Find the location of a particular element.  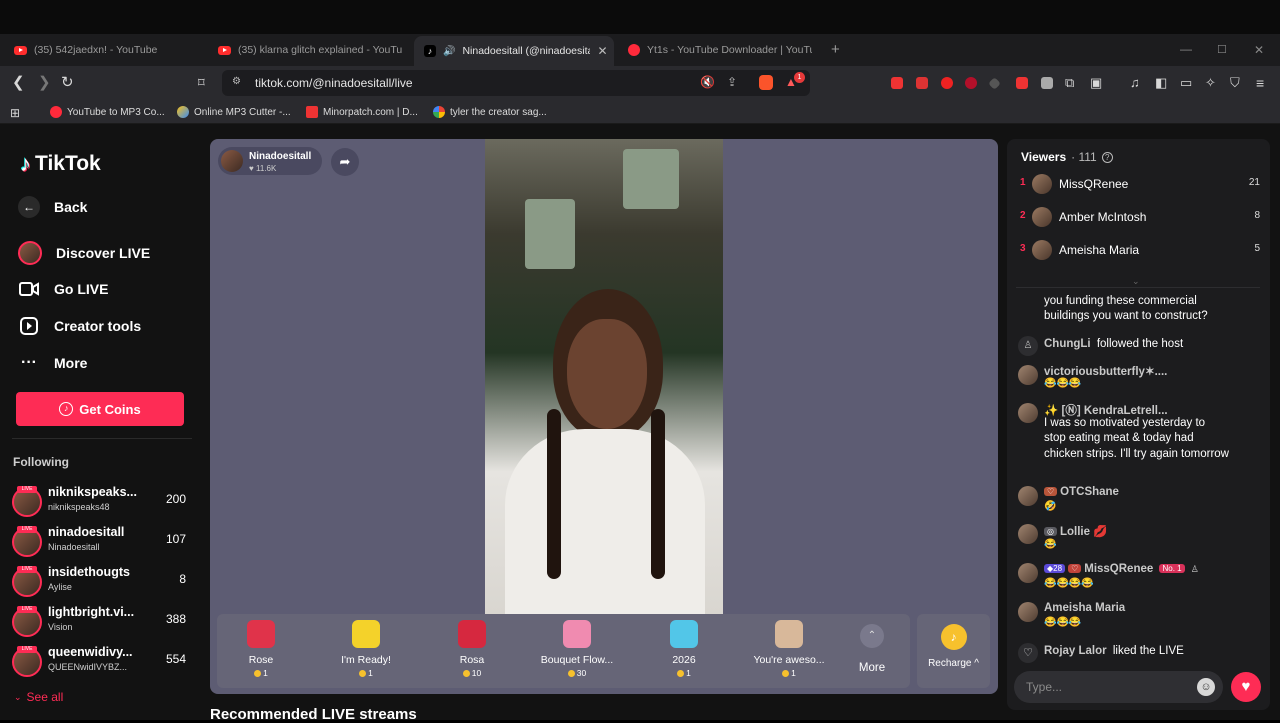

brave-shield-icon is located at coordinates (766, 82).